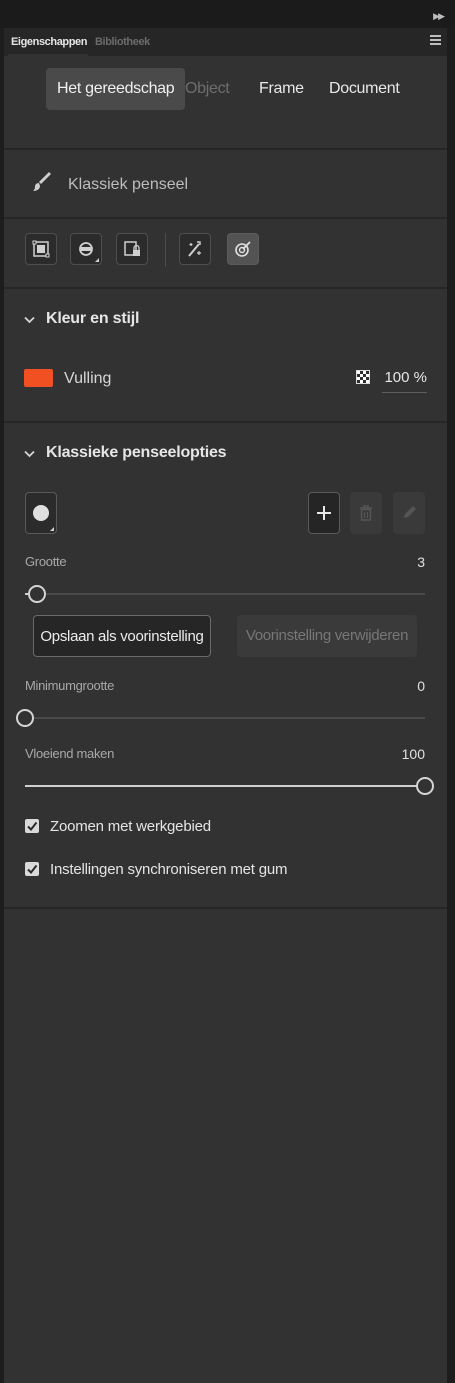 The image size is (455, 1383). I want to click on zoom-with-stage-checkbox, so click(32, 826).